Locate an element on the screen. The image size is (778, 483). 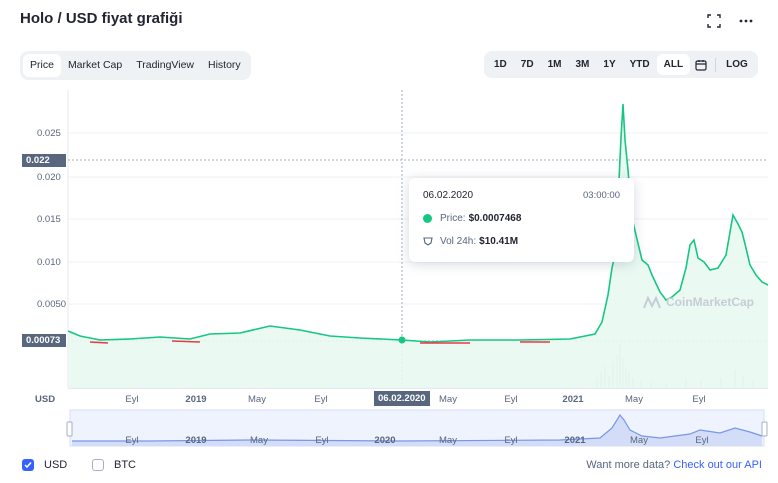
legend-usd: USD is located at coordinates (44, 465).